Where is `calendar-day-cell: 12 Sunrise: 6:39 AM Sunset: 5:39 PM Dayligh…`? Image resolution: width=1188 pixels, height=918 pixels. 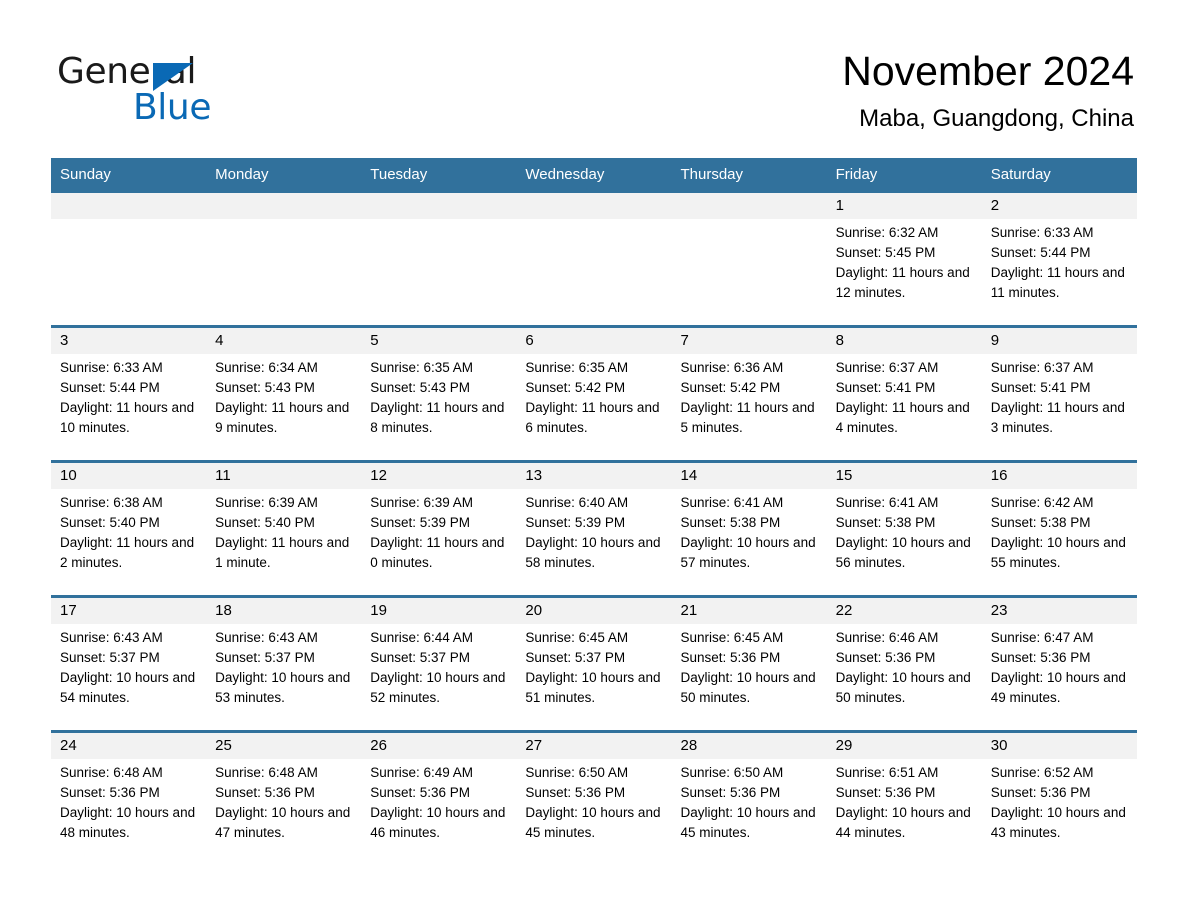 calendar-day-cell: 12 Sunrise: 6:39 AM Sunset: 5:39 PM Dayligh… is located at coordinates (439, 529).